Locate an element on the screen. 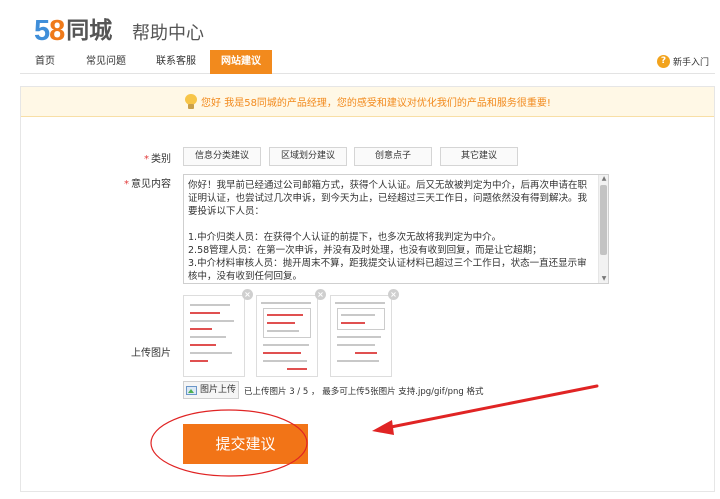 The image size is (720, 499). category-label-text: 类别 is located at coordinates (161, 159).